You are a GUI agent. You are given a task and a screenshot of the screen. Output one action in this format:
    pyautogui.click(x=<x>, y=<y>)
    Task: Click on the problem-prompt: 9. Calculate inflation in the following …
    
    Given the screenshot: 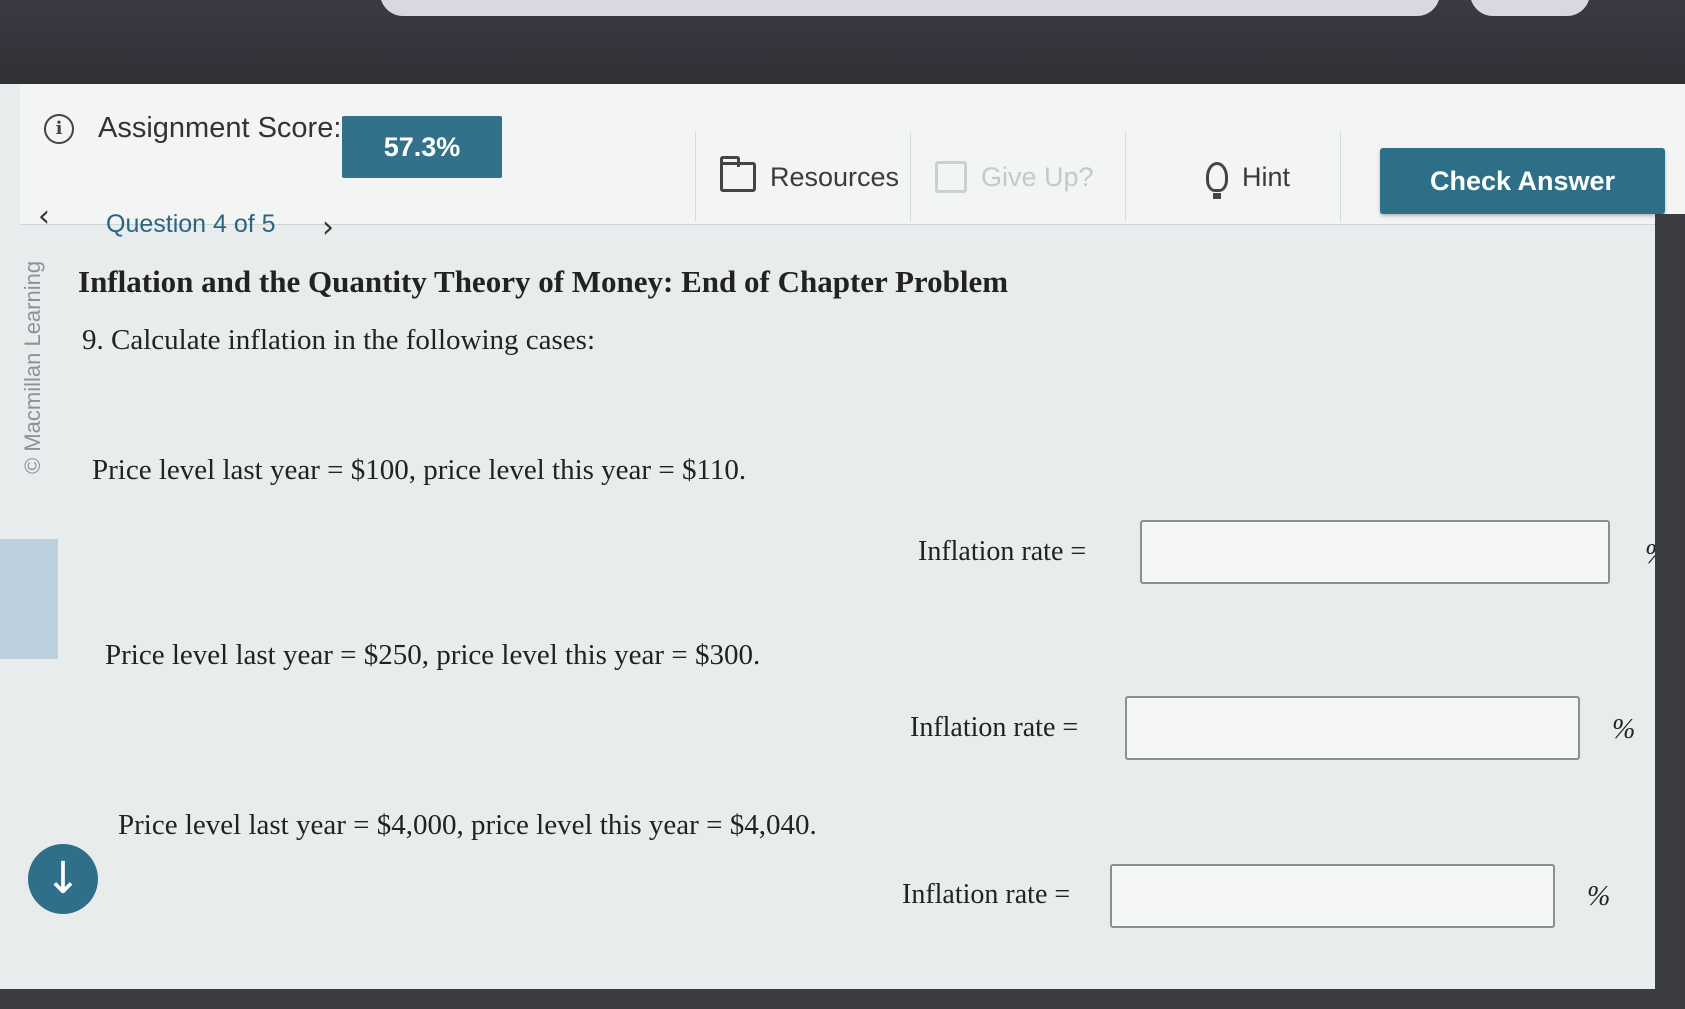 What is the action you would take?
    pyautogui.click(x=339, y=340)
    